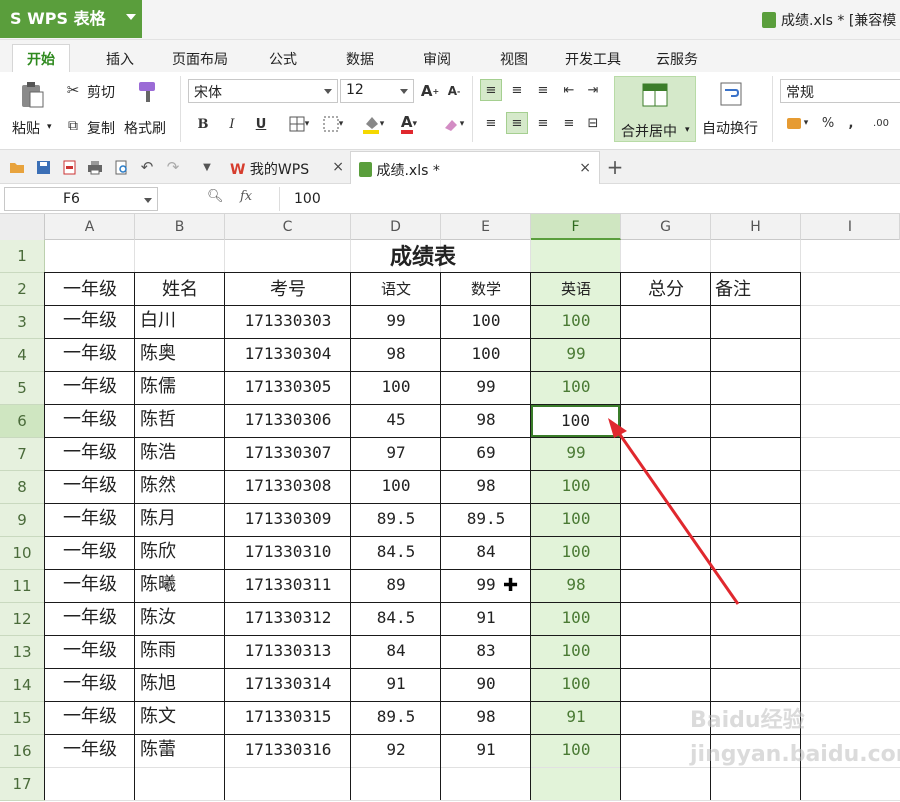 This screenshot has height=802, width=900. I want to click on tab-data: 数据, so click(360, 59).